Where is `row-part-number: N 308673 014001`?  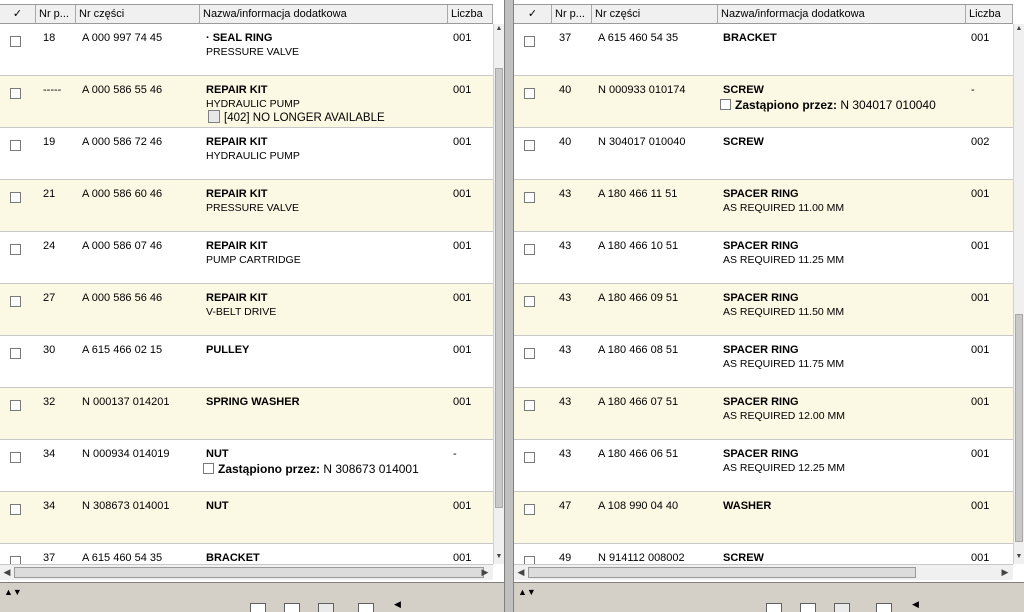
row-part-number: N 308673 014001 is located at coordinates (125, 506).